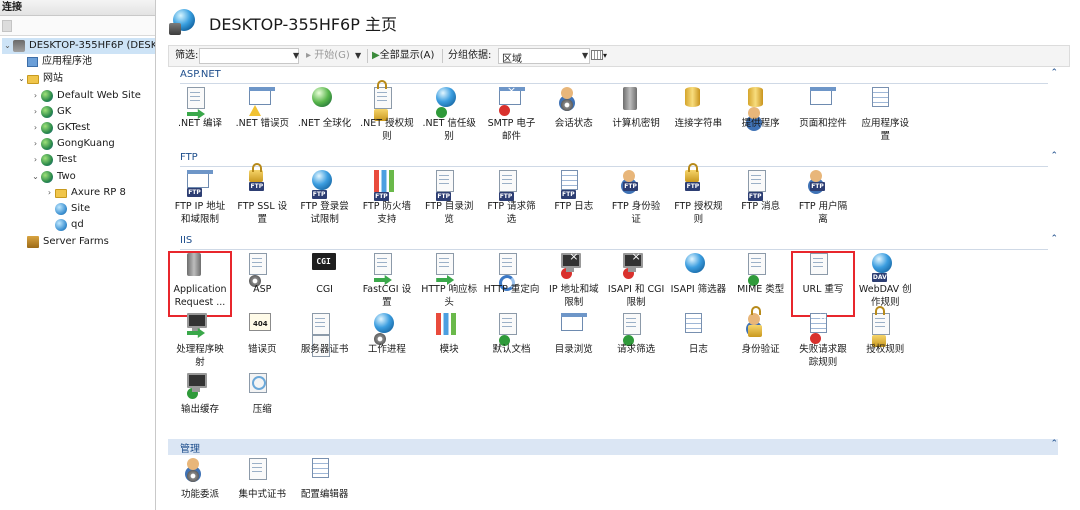  Describe the element at coordinates (698, 201) in the screenshot. I see `feature-ftp-authorization: FTP FTP 授权规 则` at that location.